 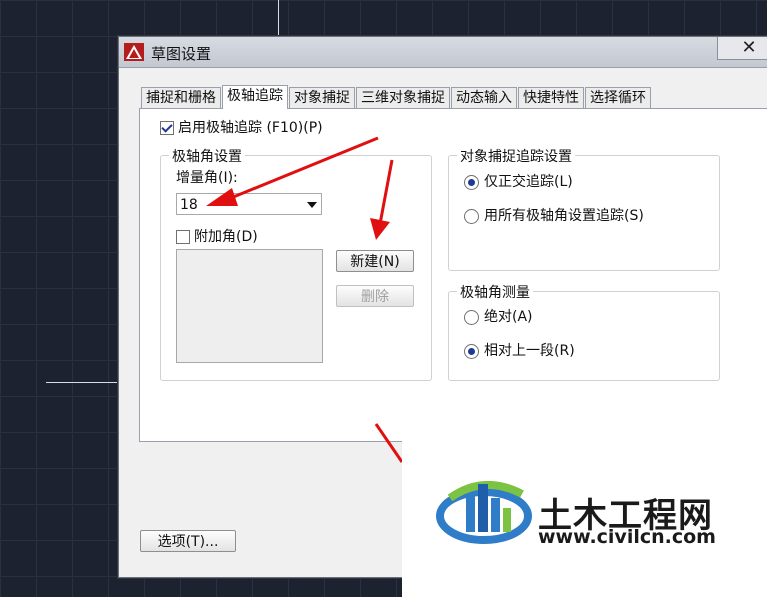 What do you see at coordinates (322, 97) in the screenshot?
I see `tab-object-snap: 对象捕捉` at bounding box center [322, 97].